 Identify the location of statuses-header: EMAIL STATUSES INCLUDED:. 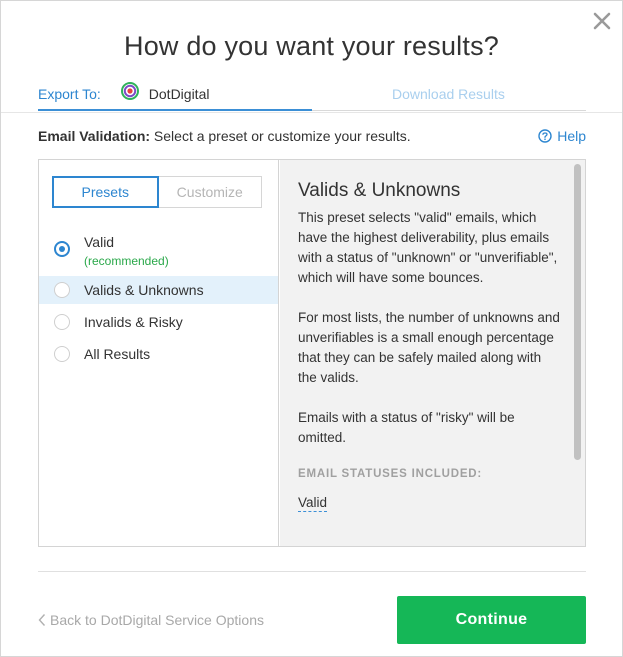
(390, 474).